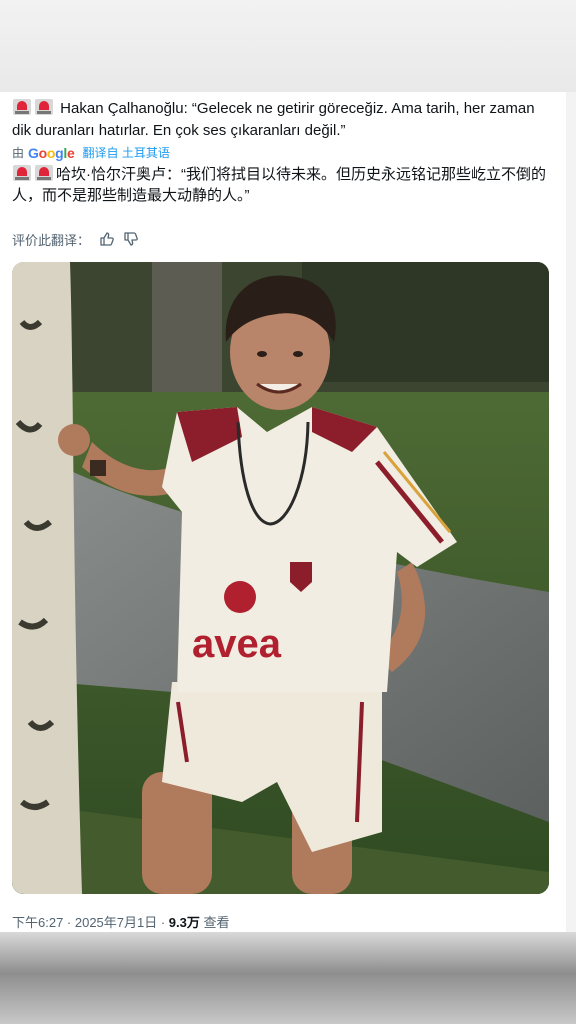 Image resolution: width=576 pixels, height=1024 pixels. I want to click on translated-from-link: 翻译自 土耳其语, so click(126, 153).